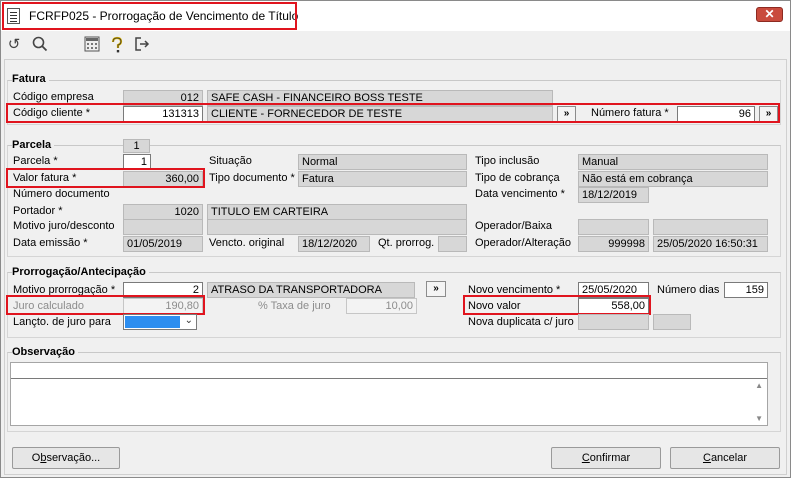 The width and height of the screenshot is (791, 478). What do you see at coordinates (759, 418) in the screenshot?
I see `scroll-down-icon: ▼` at bounding box center [759, 418].